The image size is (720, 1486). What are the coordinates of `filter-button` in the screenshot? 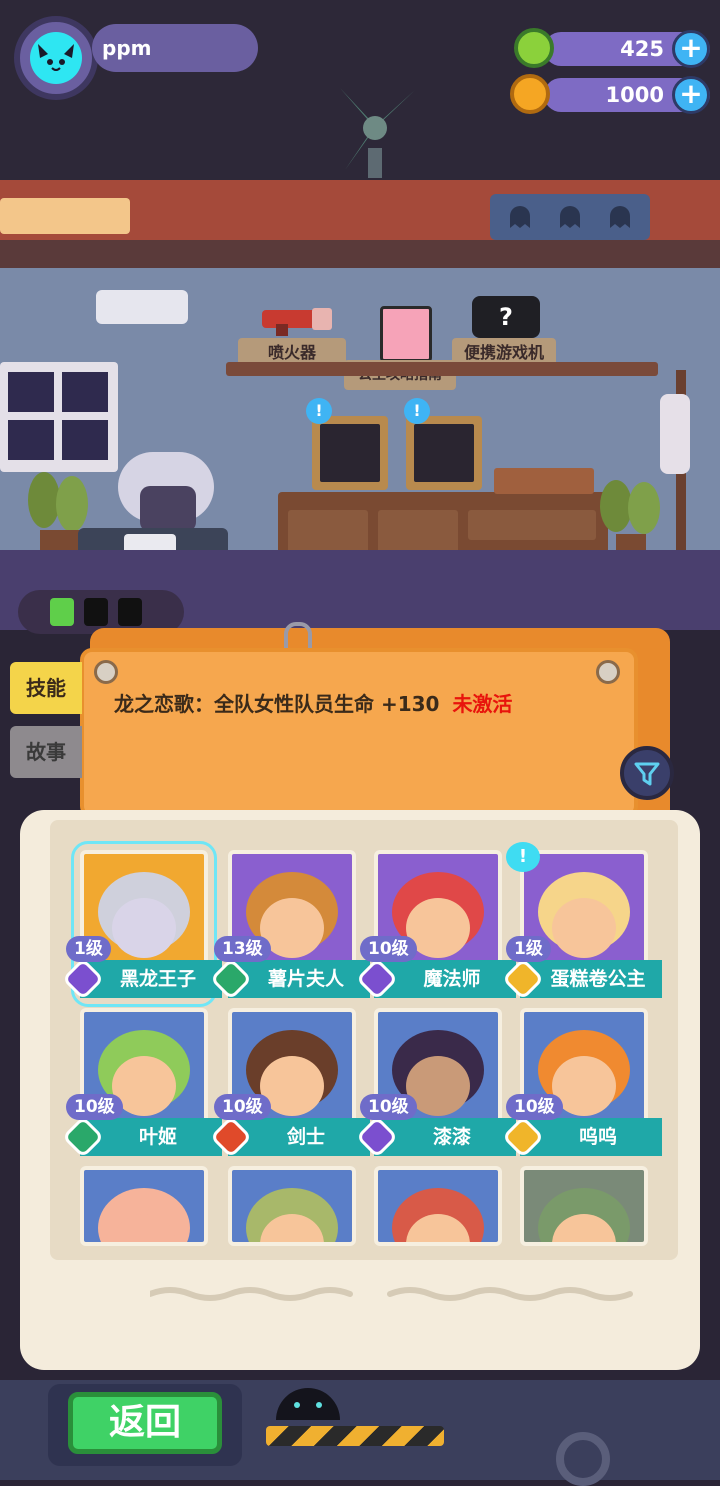 It's located at (647, 773).